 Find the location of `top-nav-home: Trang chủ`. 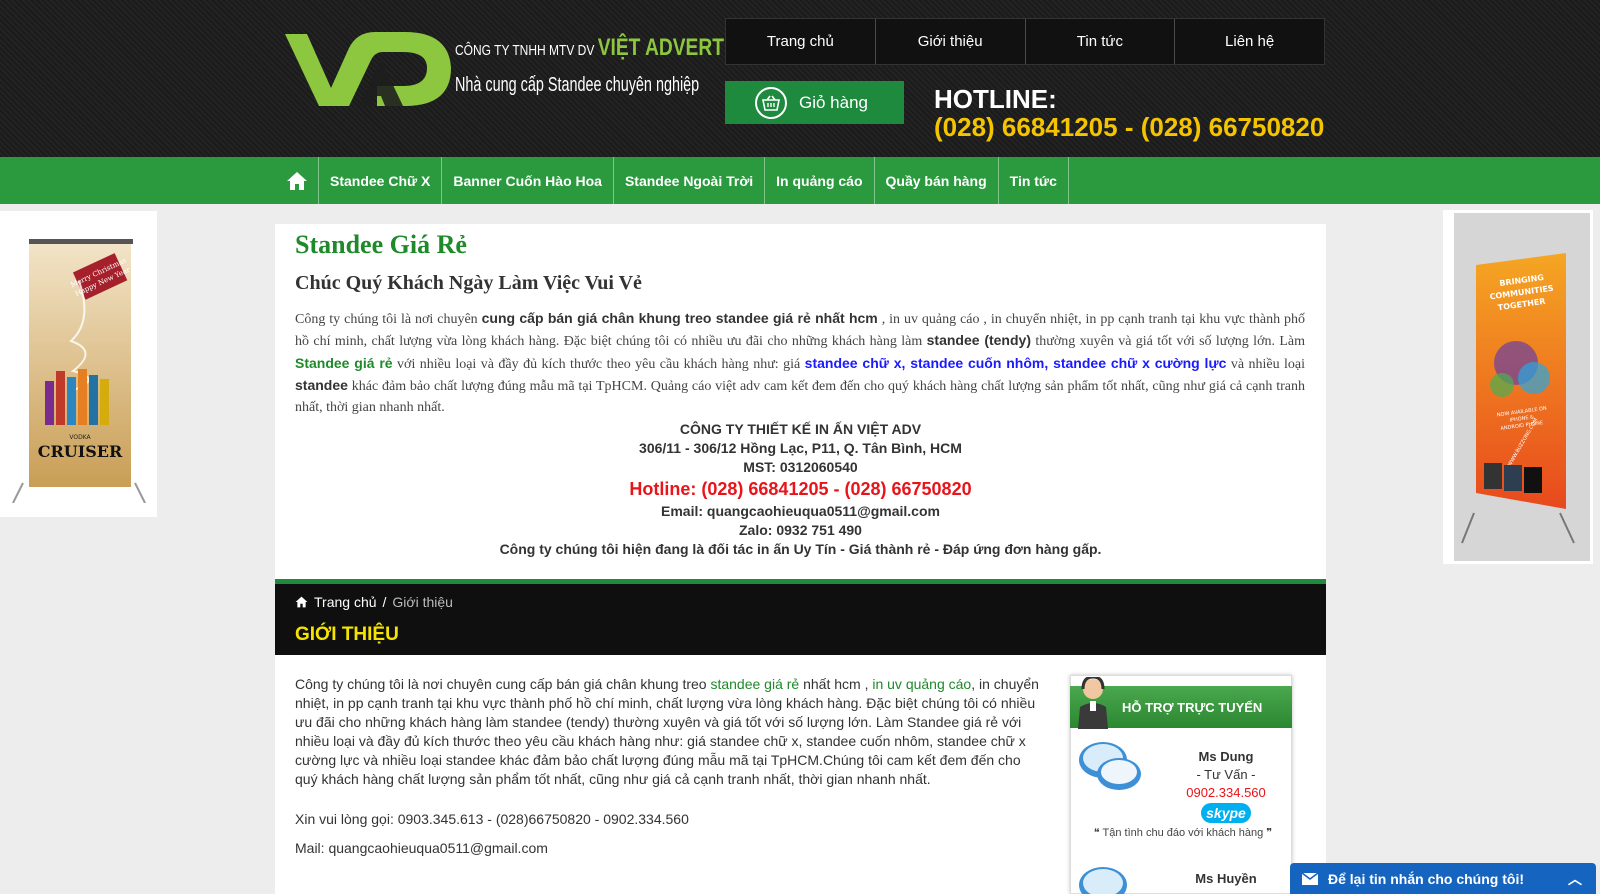

top-nav-home: Trang chủ is located at coordinates (801, 41).